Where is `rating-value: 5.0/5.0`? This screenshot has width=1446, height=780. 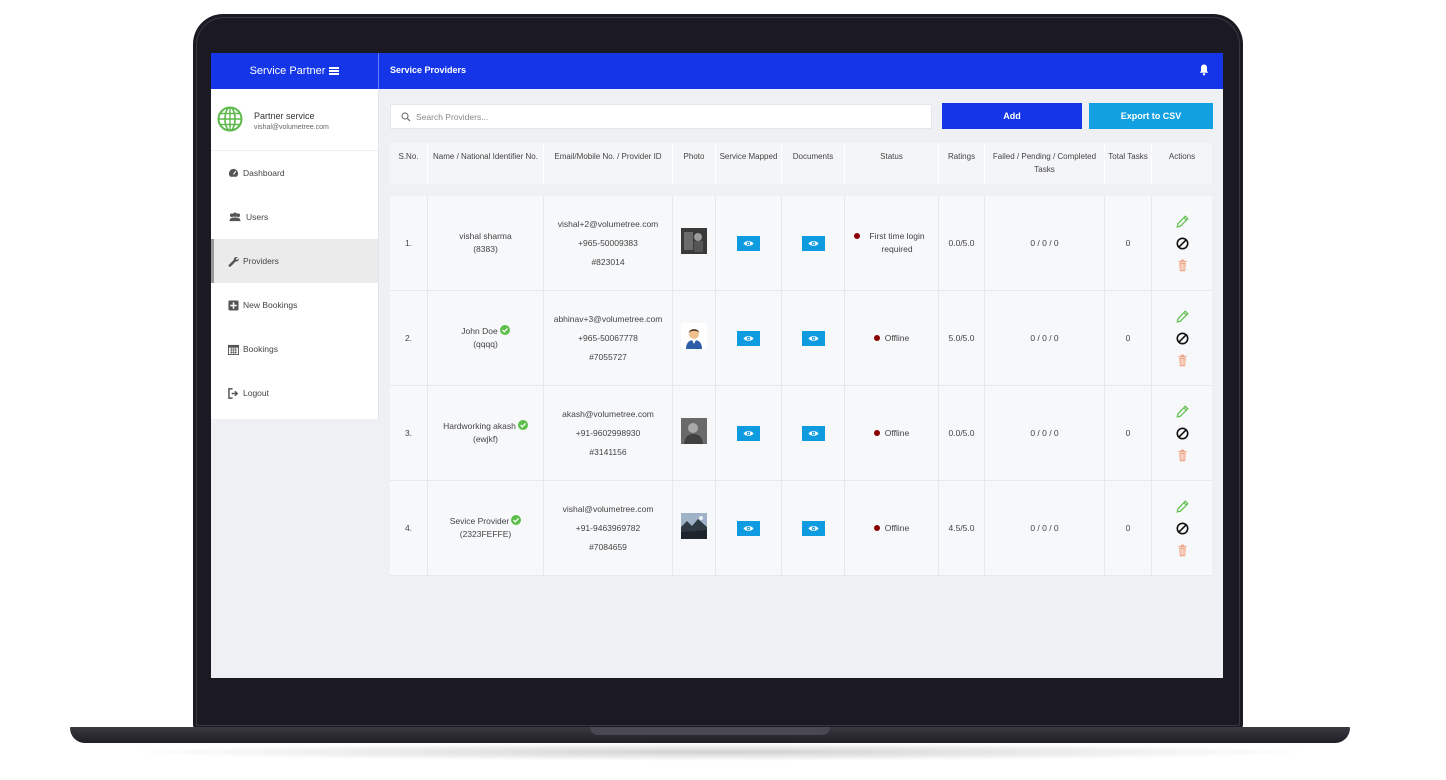
rating-value: 5.0/5.0 is located at coordinates (961, 337).